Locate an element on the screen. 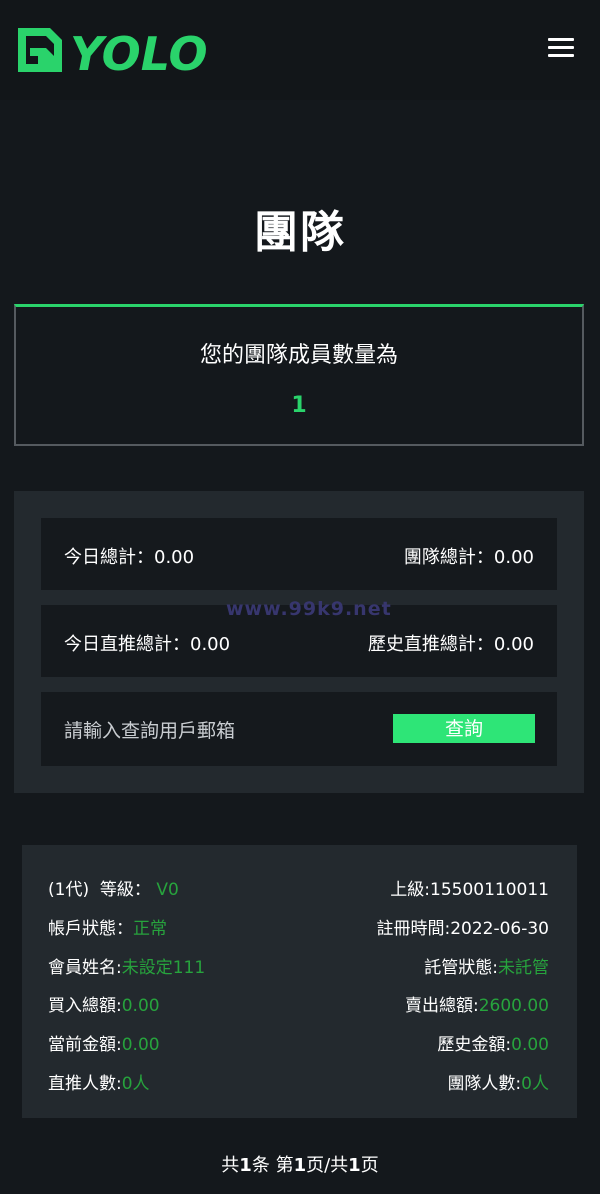  member-row-2: 帳戶狀態：正常 註冊時間:2022-06-30 is located at coordinates (298, 929).